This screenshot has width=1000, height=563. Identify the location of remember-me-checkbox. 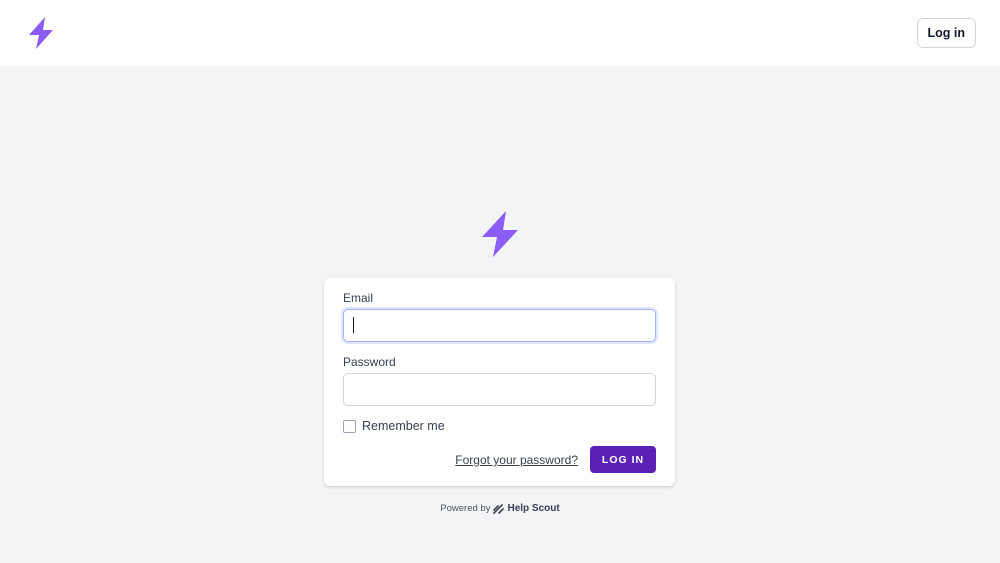
(349, 426).